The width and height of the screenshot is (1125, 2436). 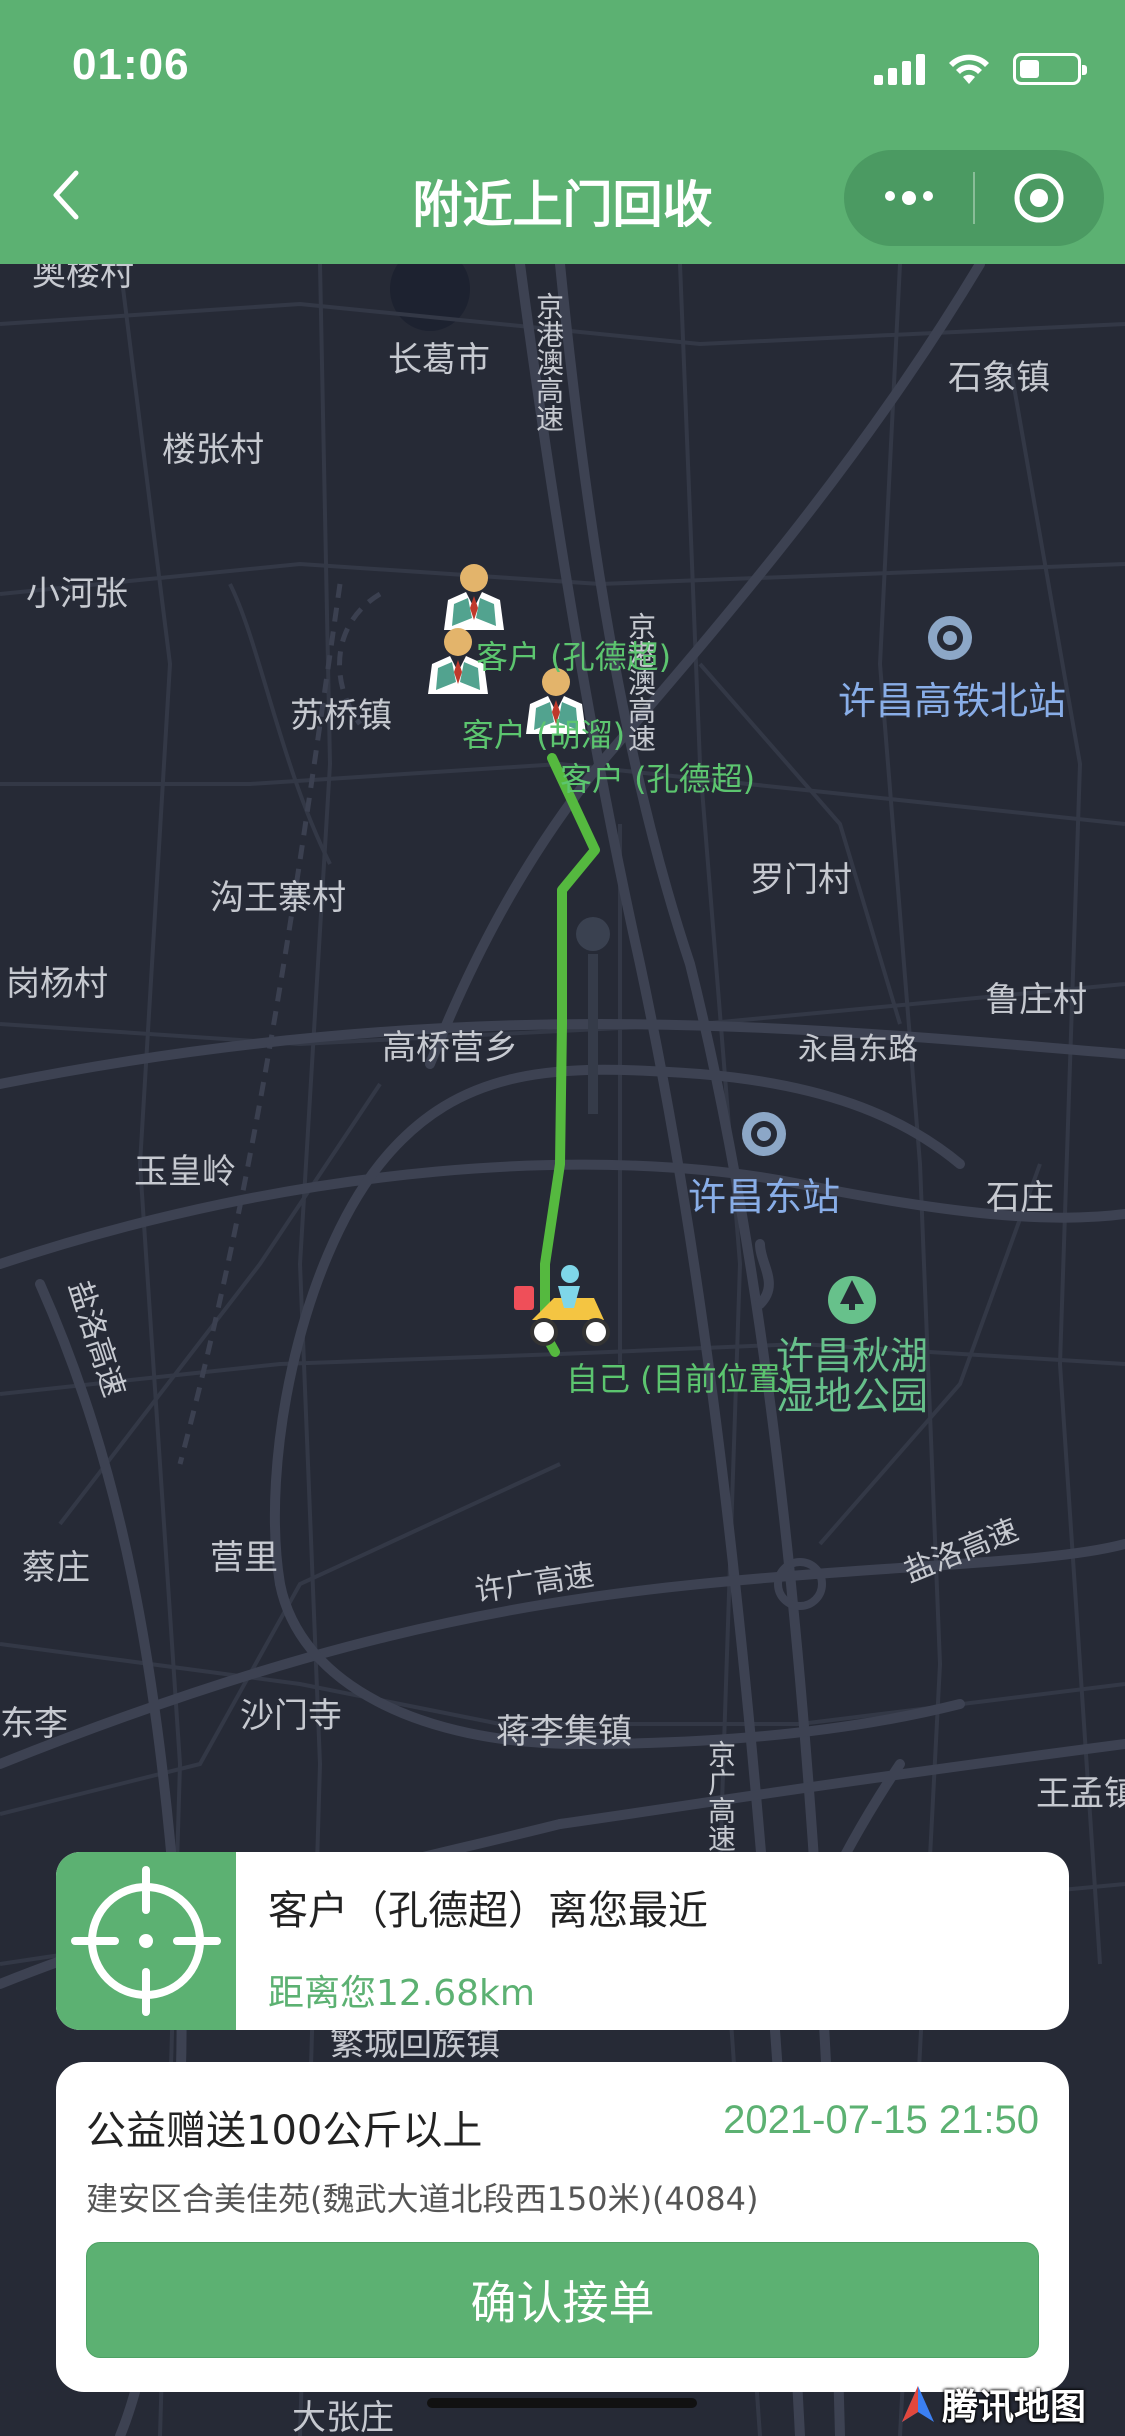 I want to click on map-place-label: 楼张村, so click(x=213, y=450).